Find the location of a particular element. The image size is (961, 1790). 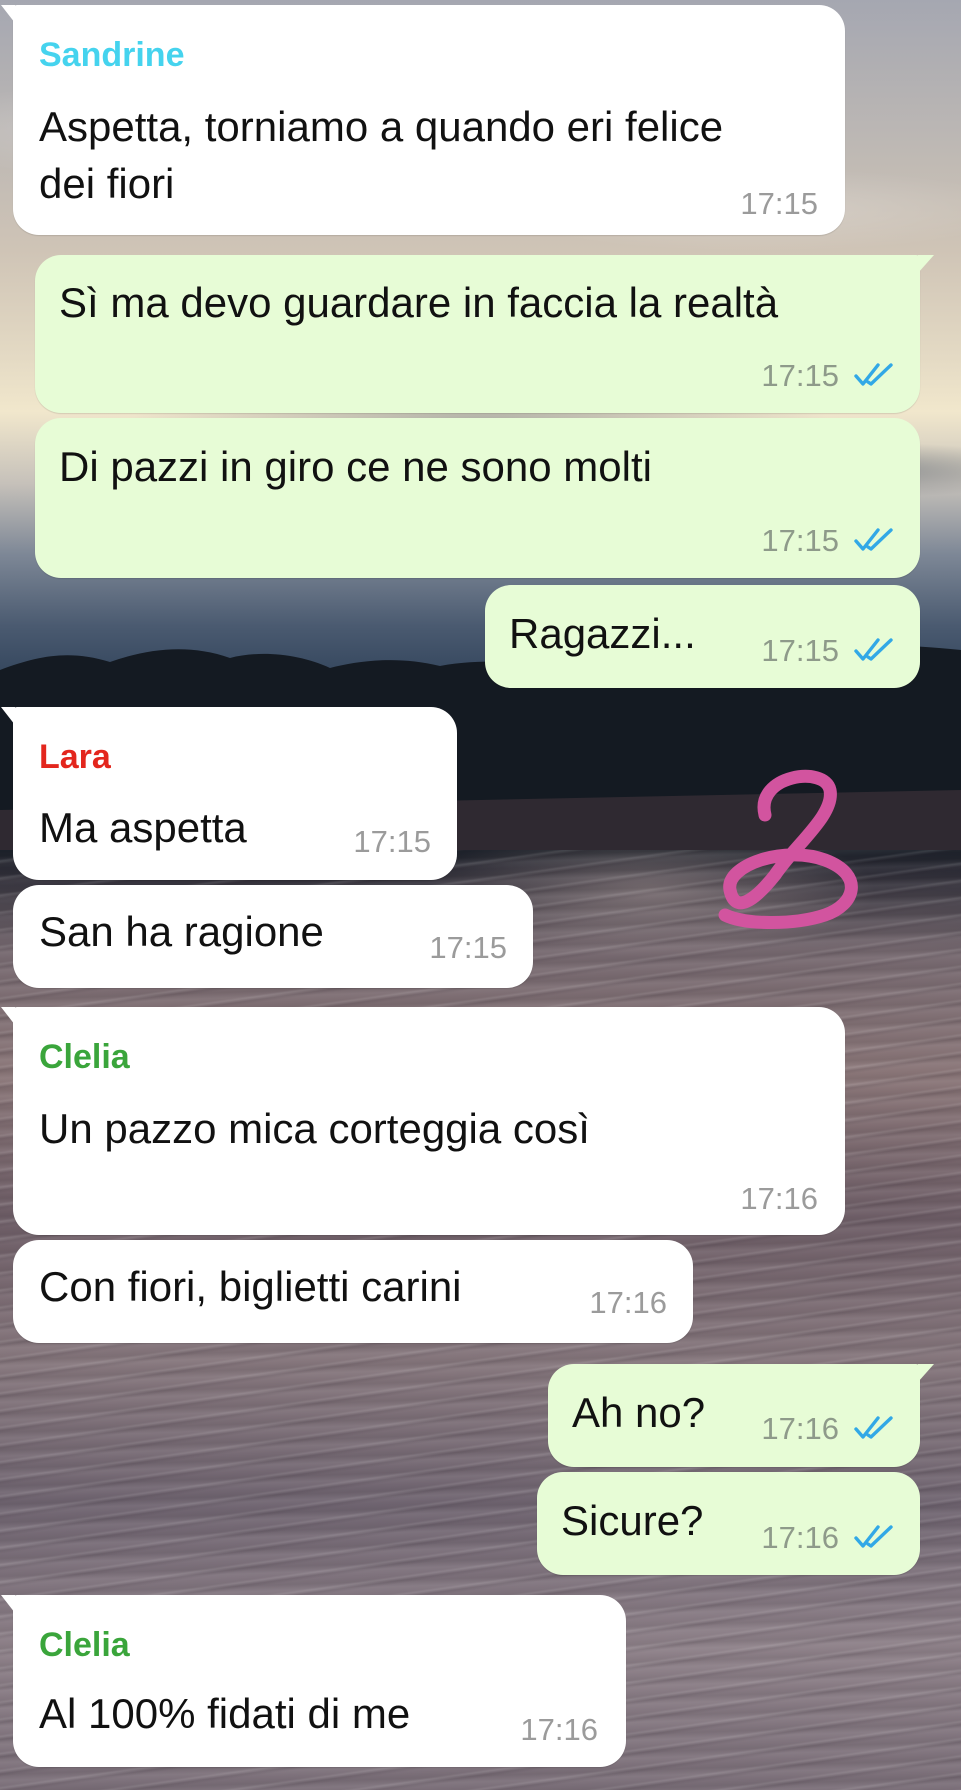

message-text: dei fiori is located at coordinates (107, 183).